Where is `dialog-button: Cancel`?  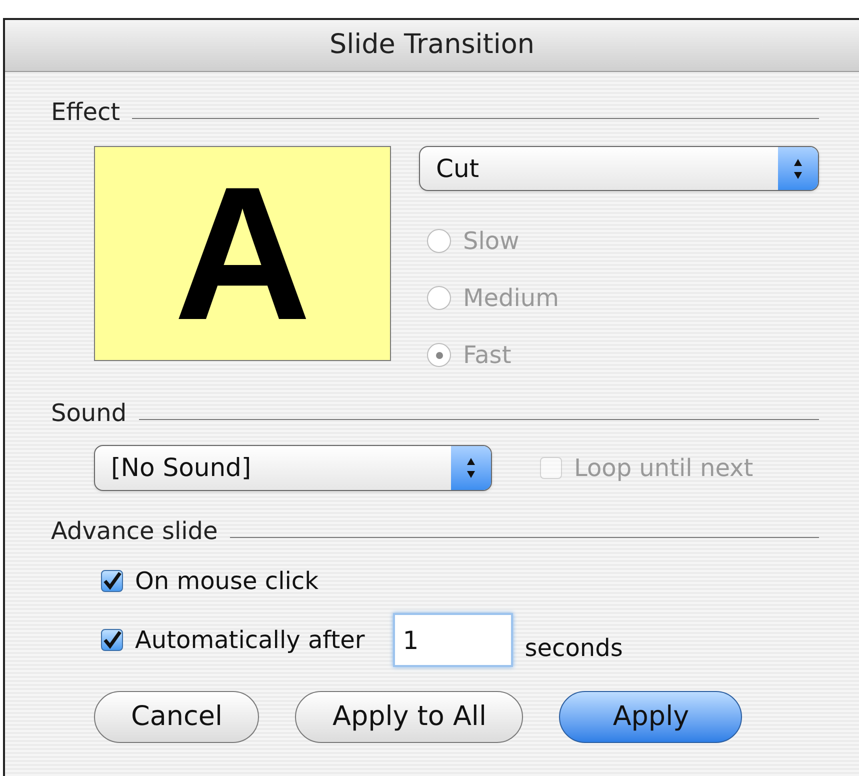
dialog-button: Cancel is located at coordinates (177, 717).